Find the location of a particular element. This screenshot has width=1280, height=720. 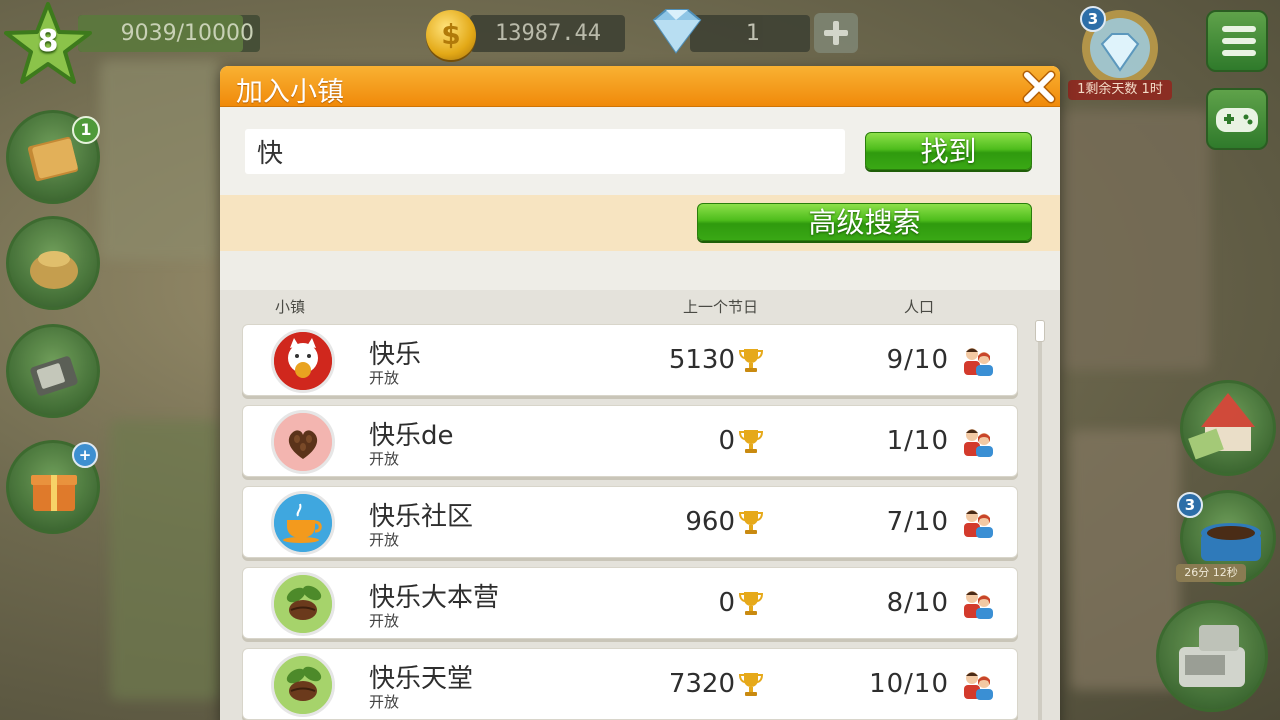

level-number: 8 is located at coordinates (48, 41).